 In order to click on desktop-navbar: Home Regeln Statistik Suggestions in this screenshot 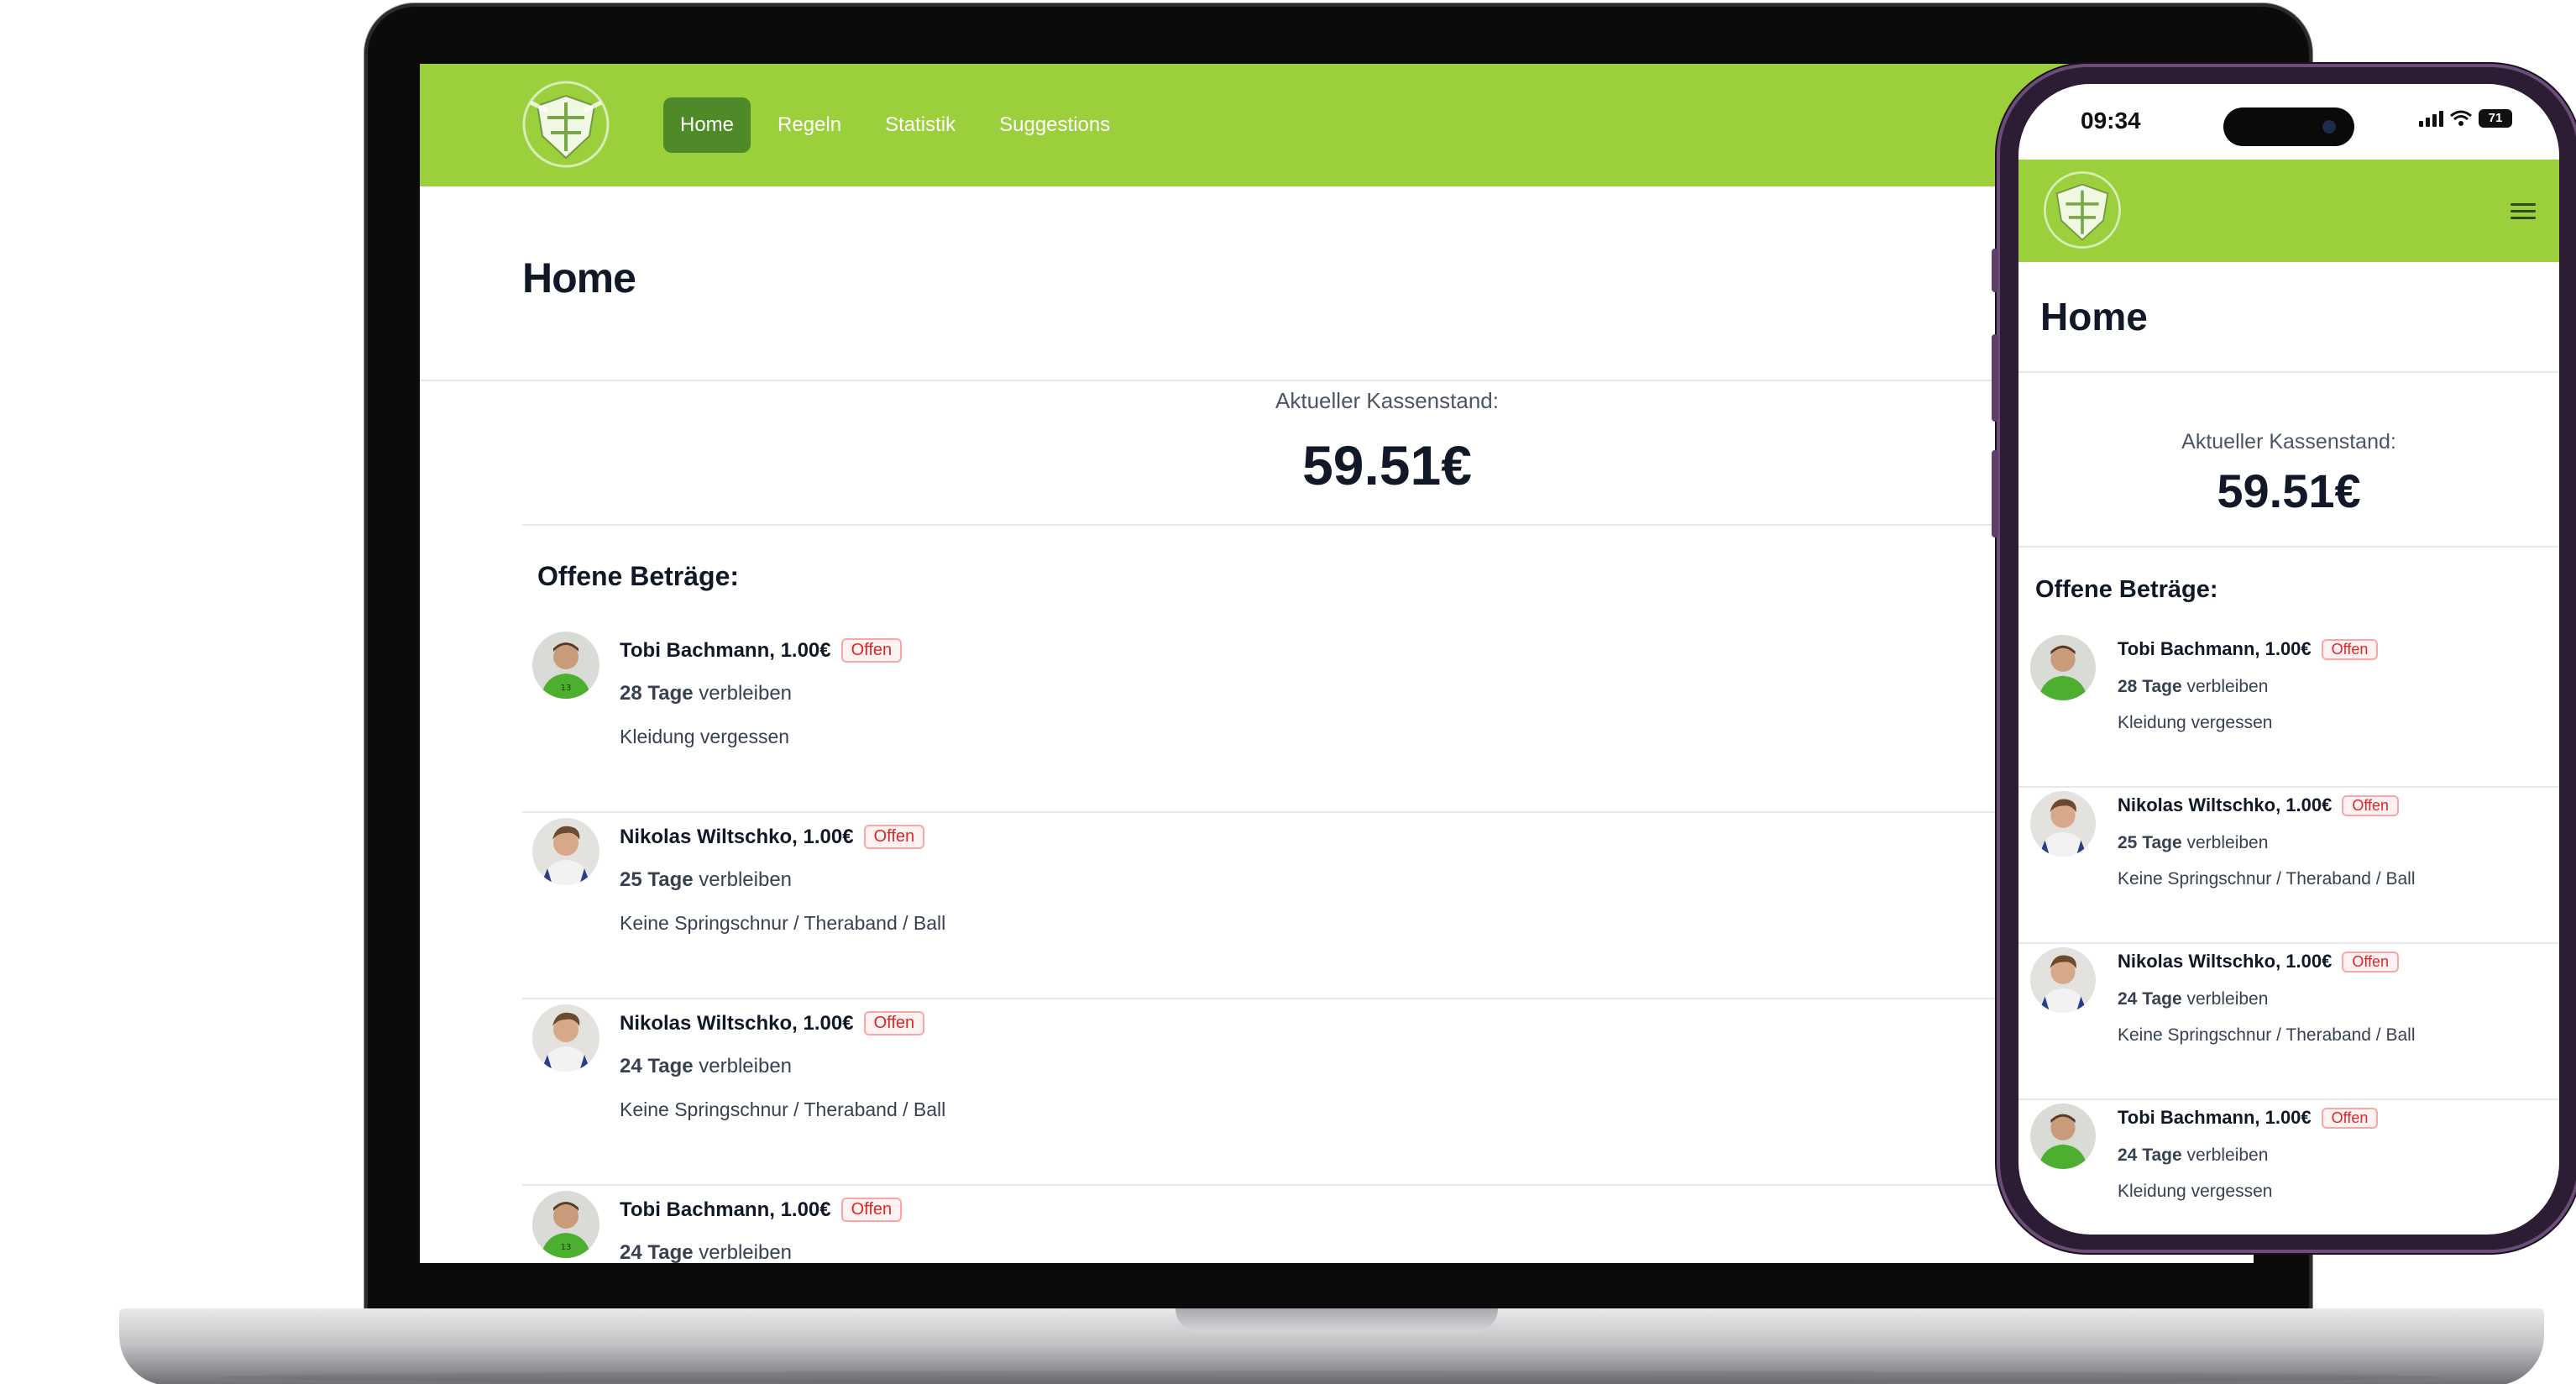, I will do `click(1337, 125)`.